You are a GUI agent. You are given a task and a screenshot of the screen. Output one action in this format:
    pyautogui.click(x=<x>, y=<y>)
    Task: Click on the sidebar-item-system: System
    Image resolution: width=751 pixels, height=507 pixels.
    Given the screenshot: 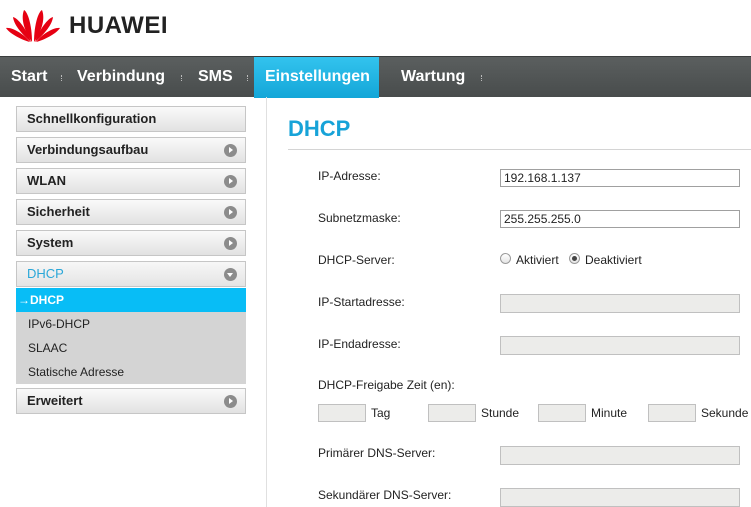 What is the action you would take?
    pyautogui.click(x=131, y=243)
    